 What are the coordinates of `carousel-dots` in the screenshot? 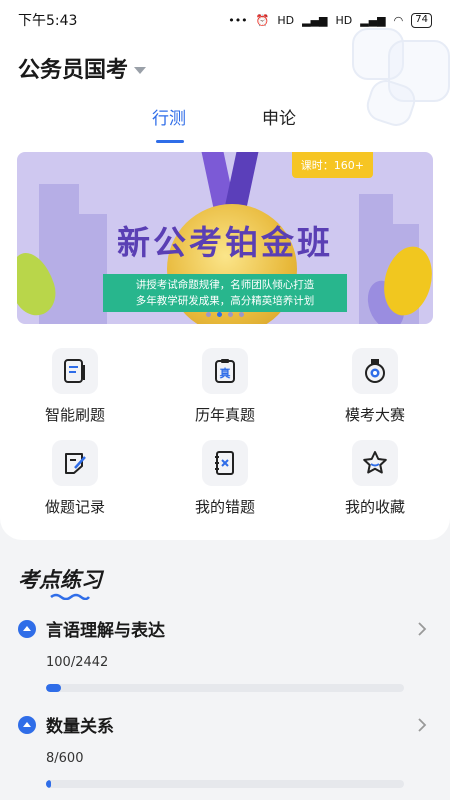 It's located at (225, 314).